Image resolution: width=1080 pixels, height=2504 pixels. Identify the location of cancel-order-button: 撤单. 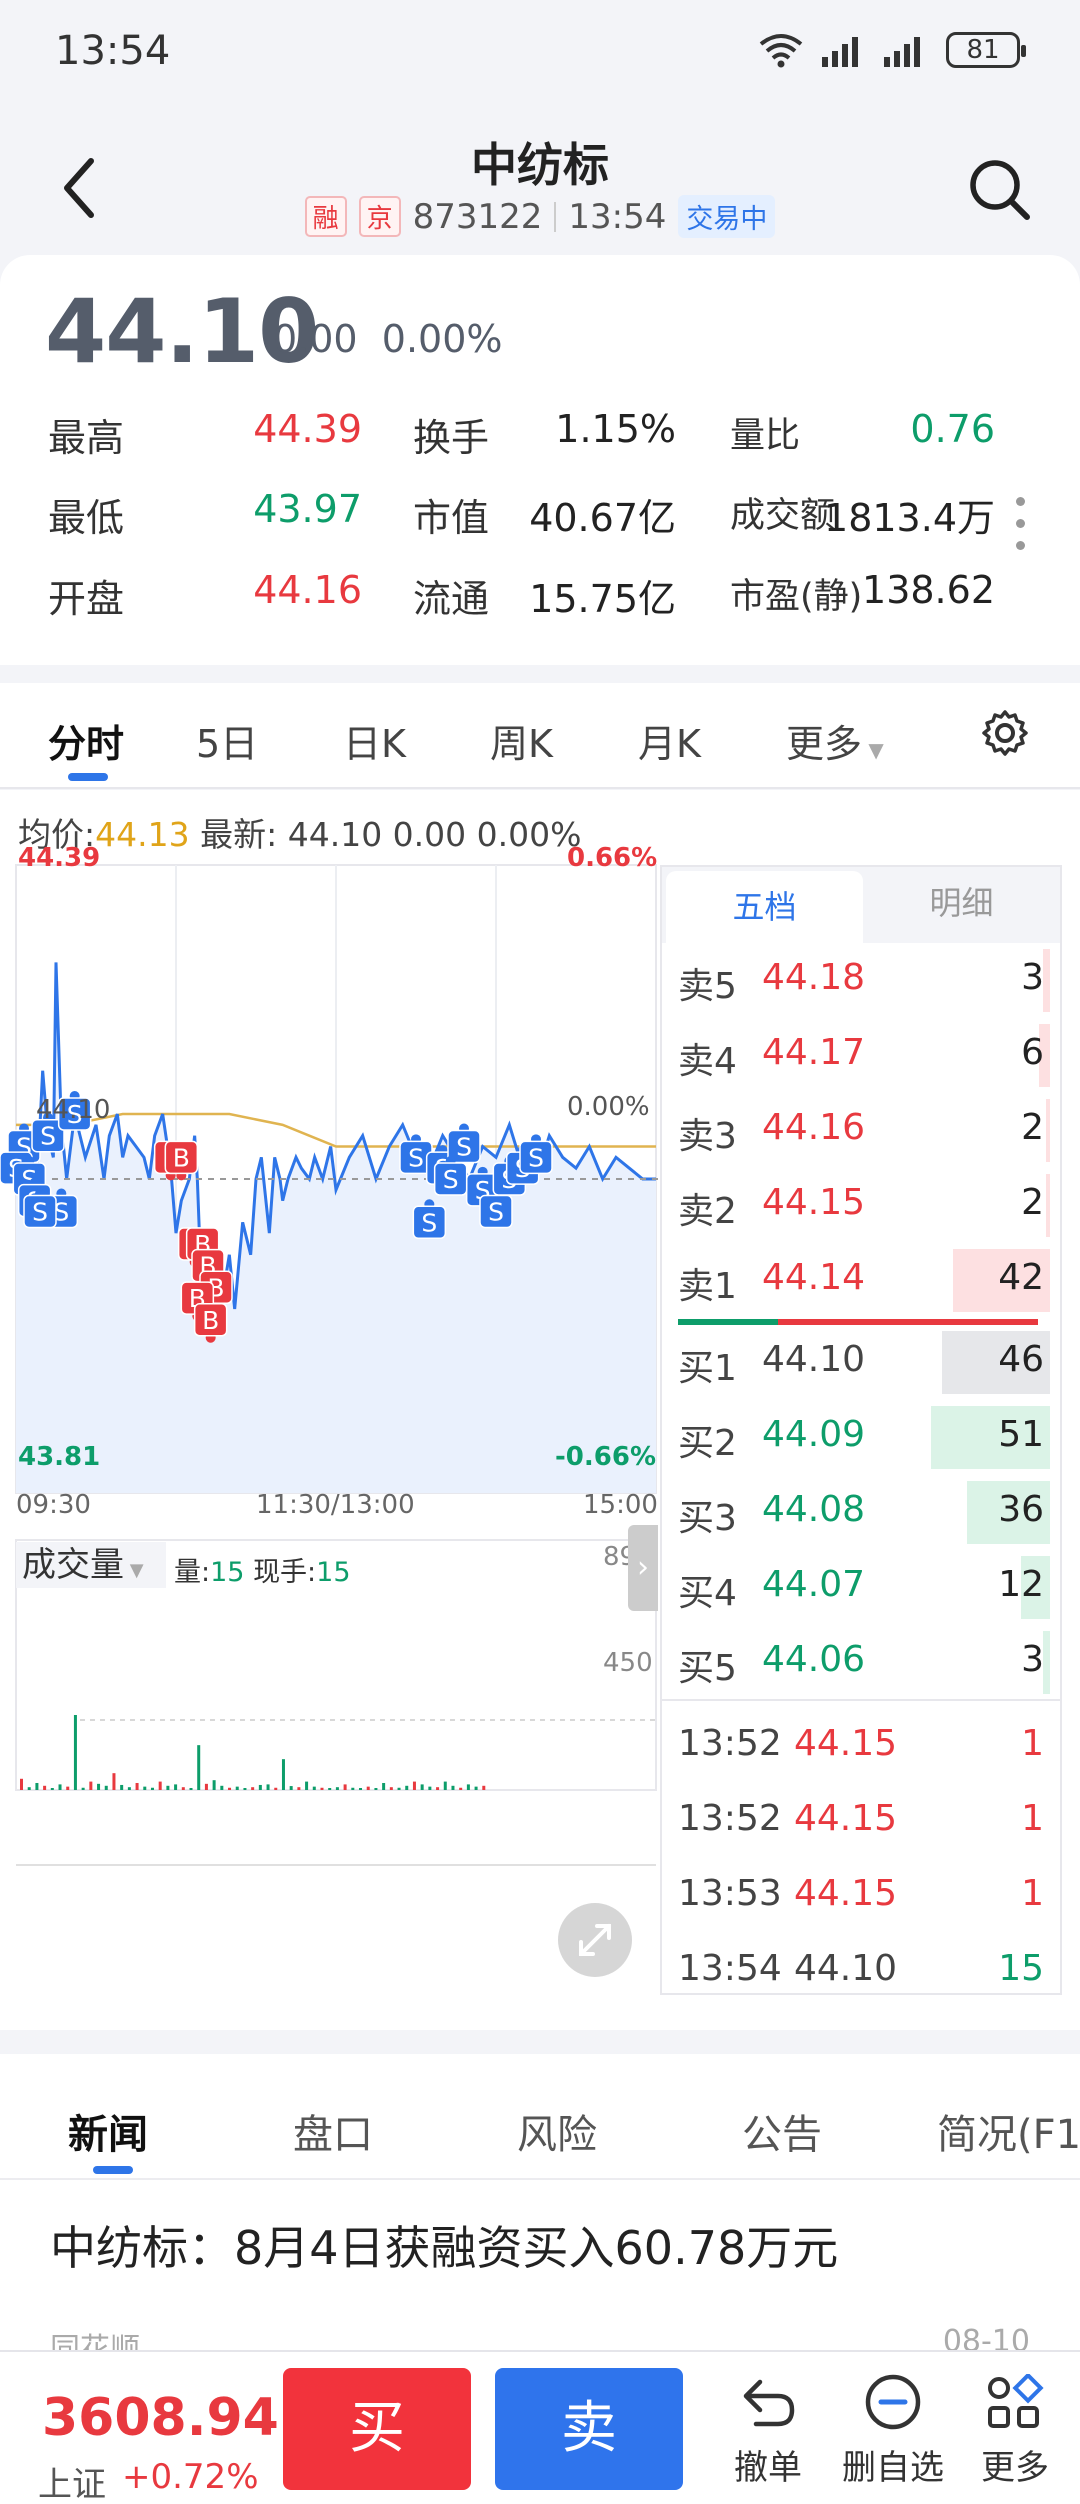
(768, 2431).